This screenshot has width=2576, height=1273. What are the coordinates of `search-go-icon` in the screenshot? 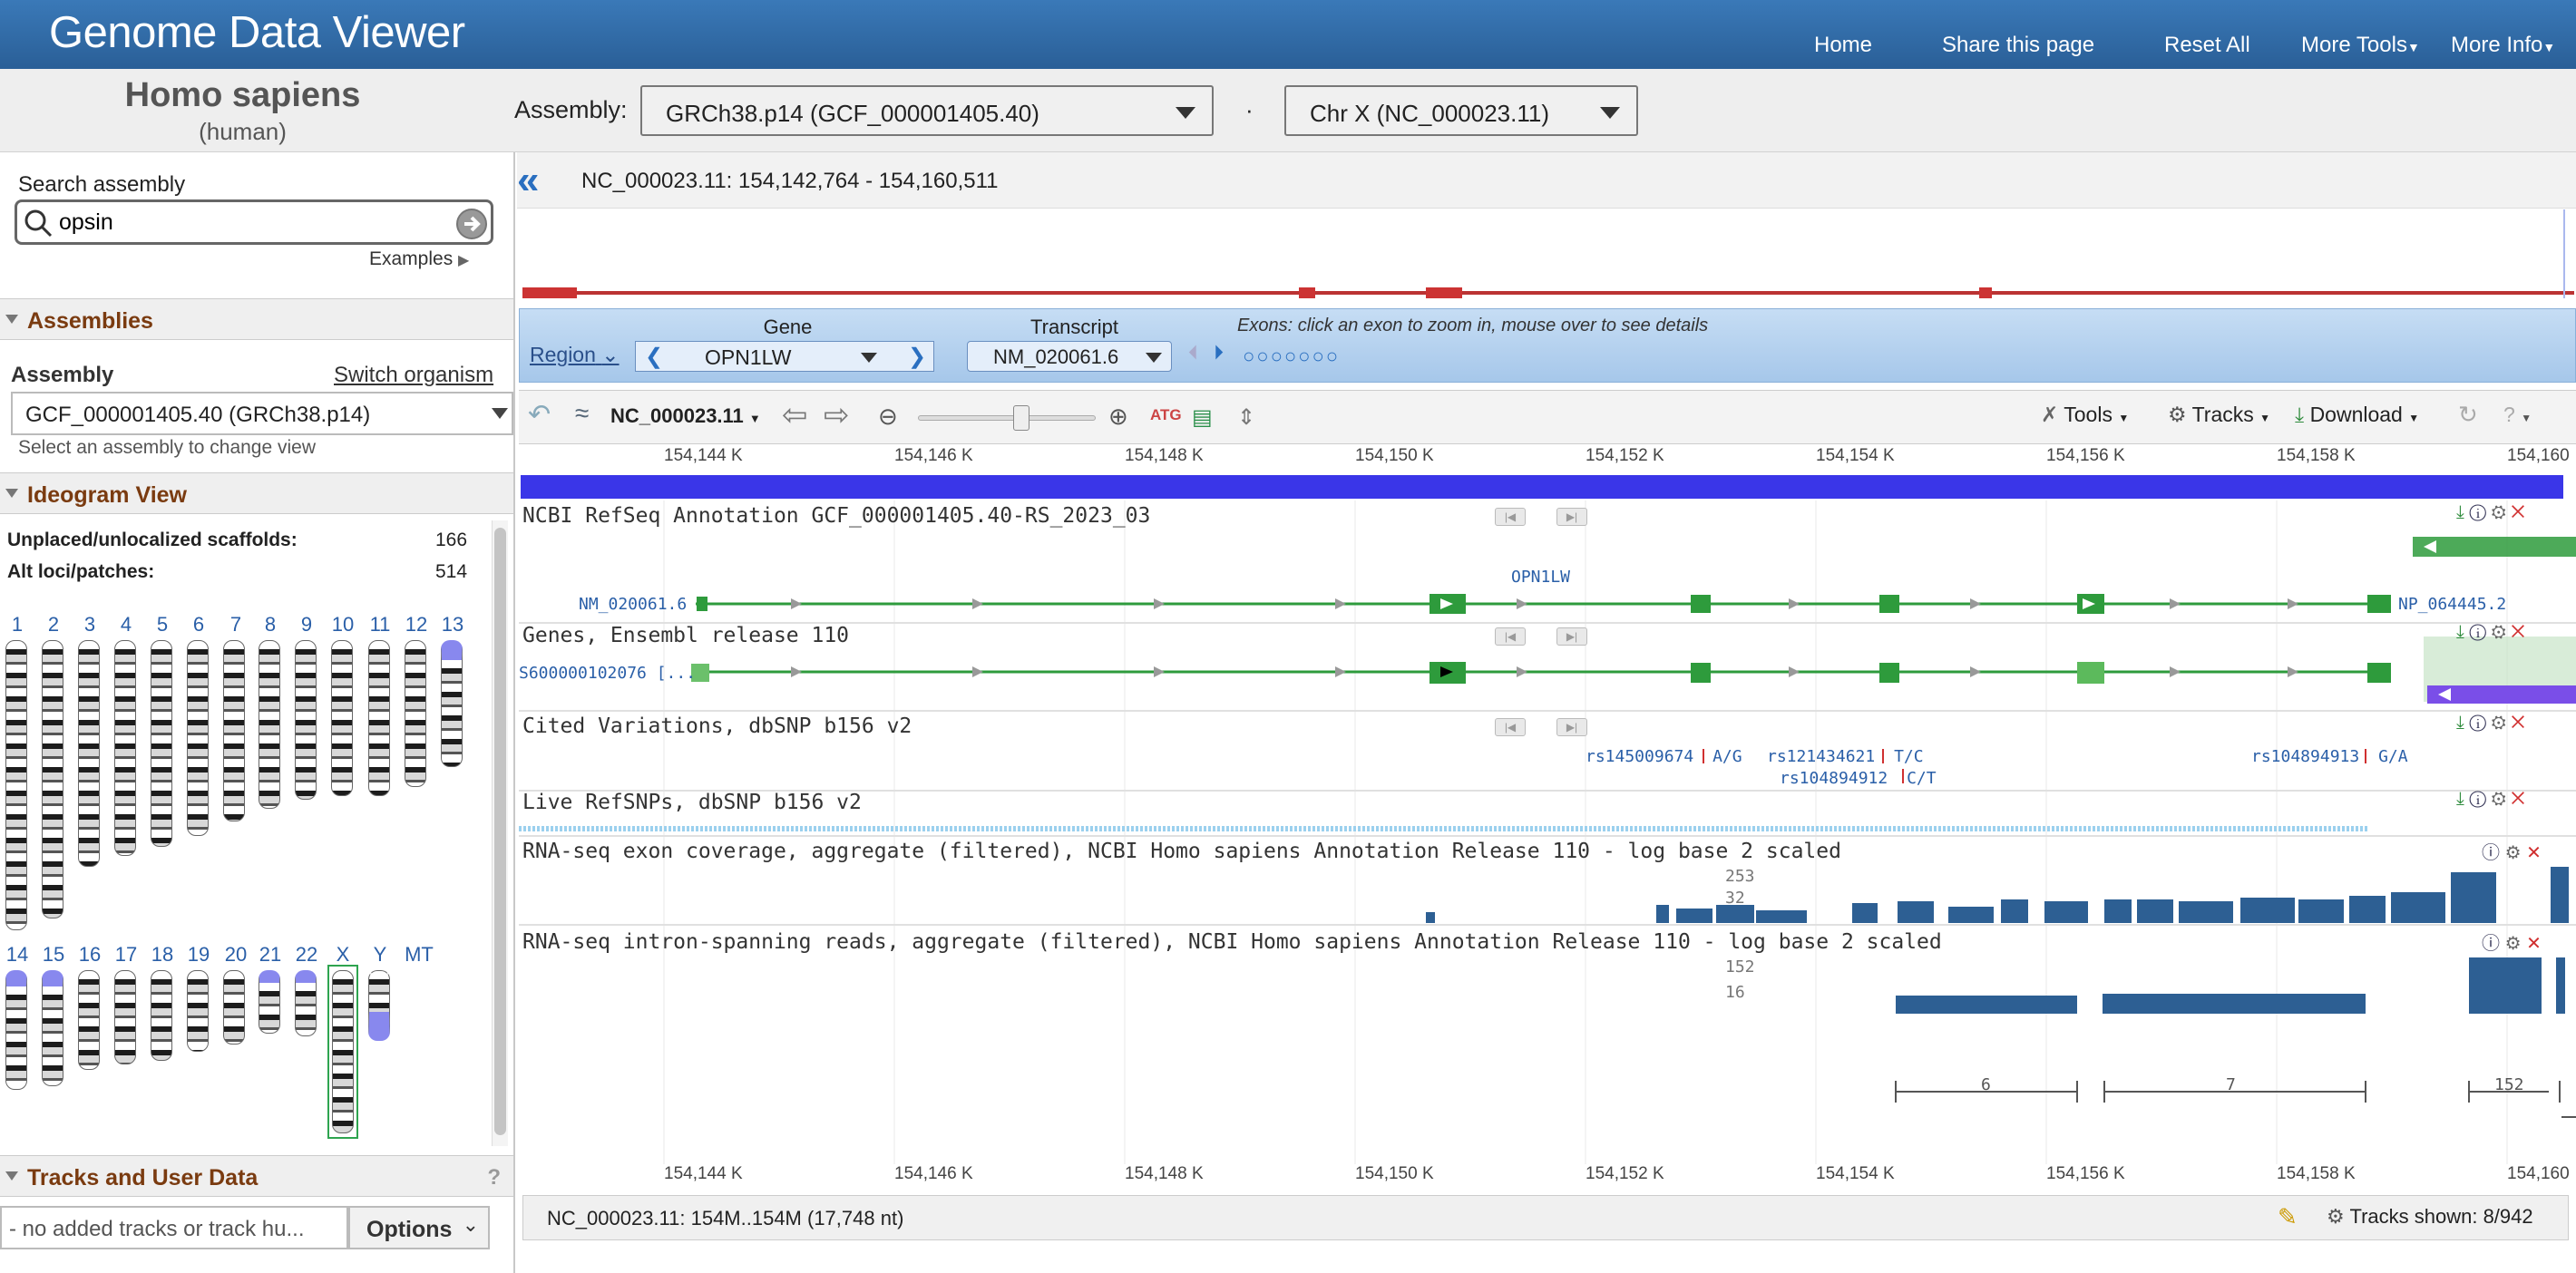 It's located at (471, 224).